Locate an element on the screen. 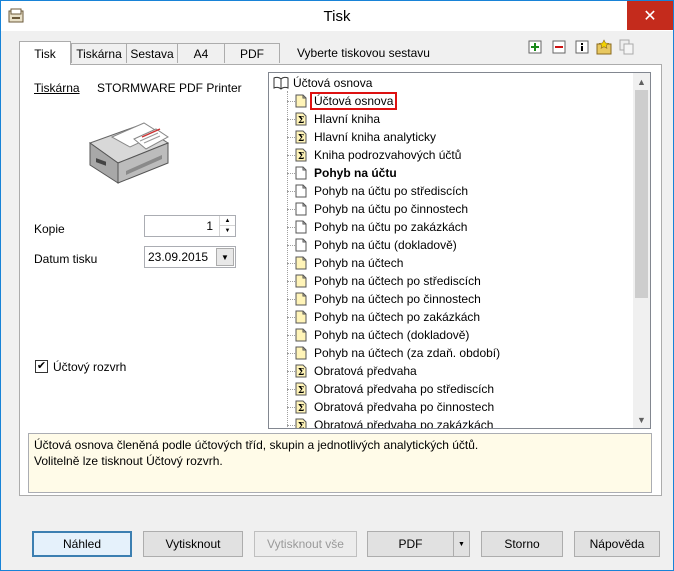  tree-item: Účtová osnova is located at coordinates (346, 101).